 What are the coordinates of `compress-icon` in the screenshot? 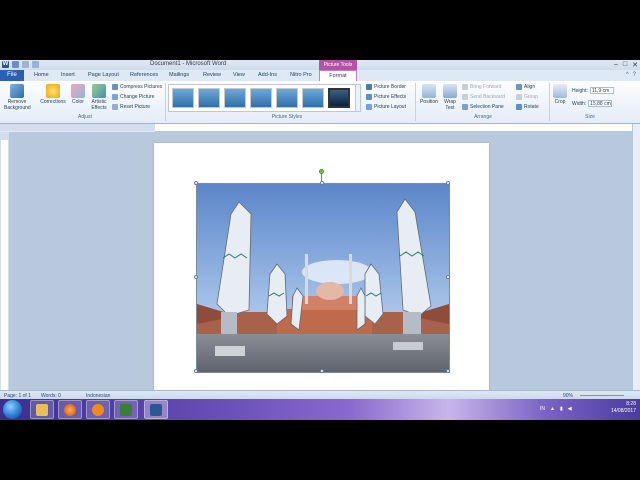 It's located at (115, 87).